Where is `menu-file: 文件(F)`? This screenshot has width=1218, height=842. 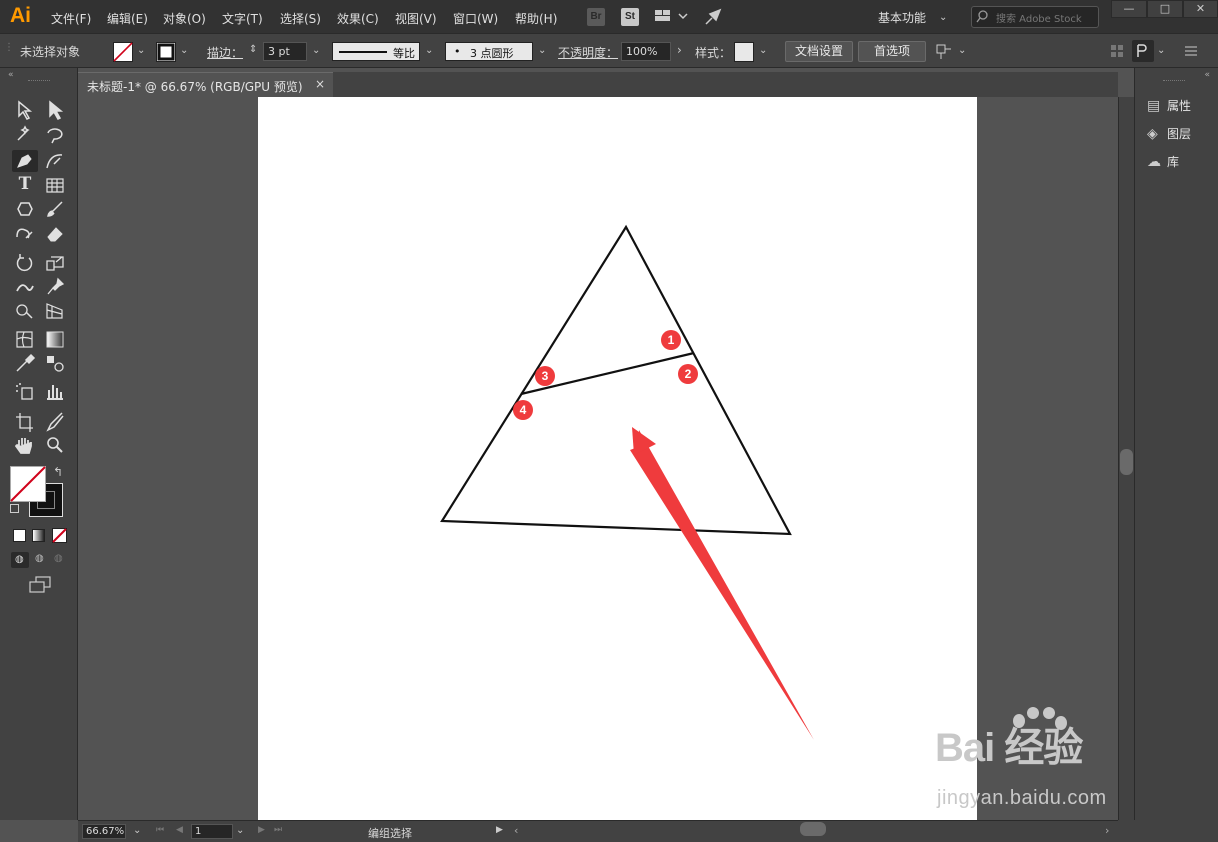 menu-file: 文件(F) is located at coordinates (71, 18).